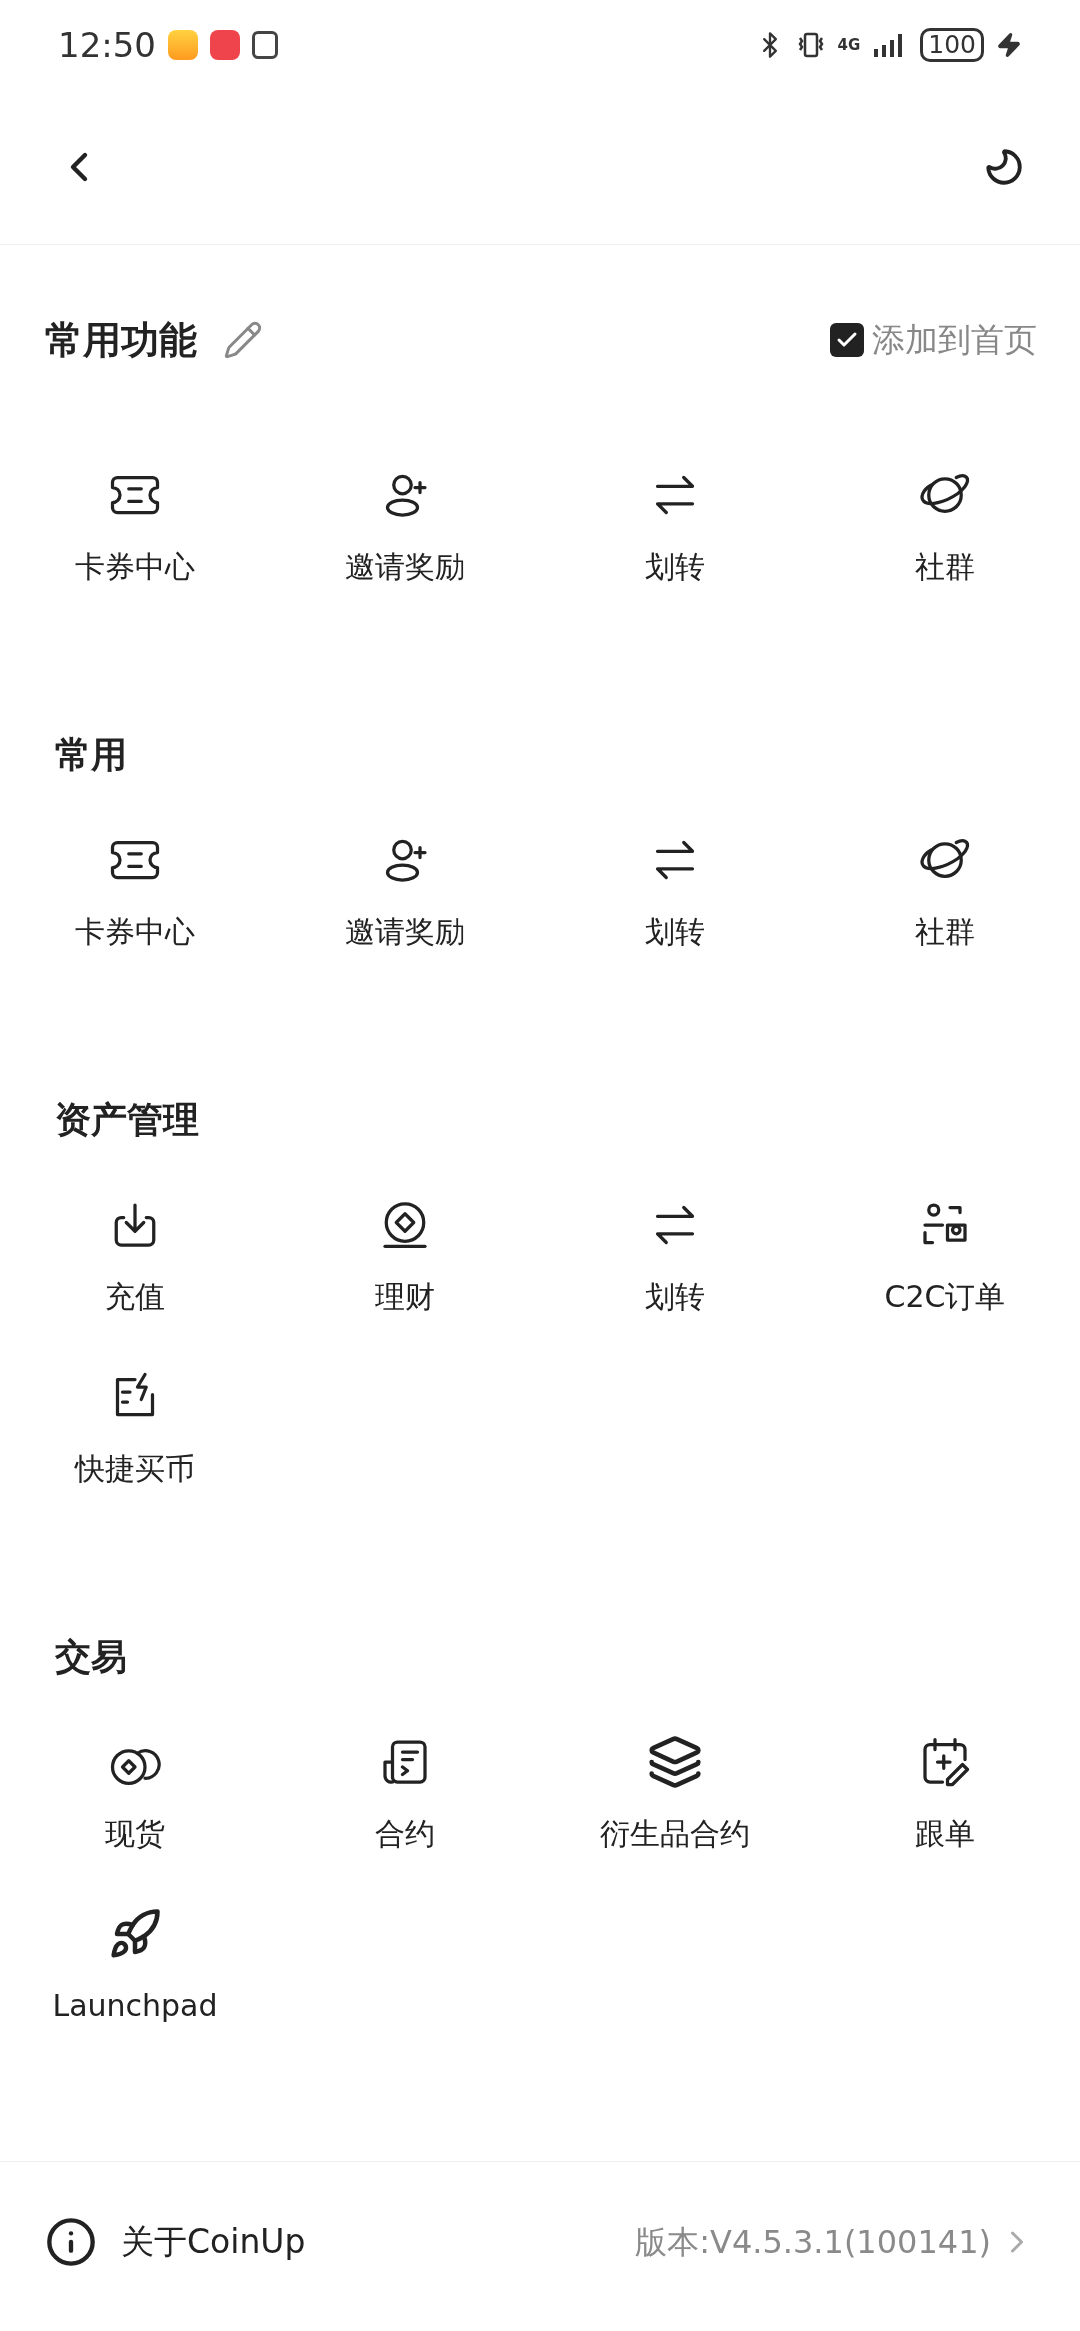 The height and width of the screenshot is (2331, 1080). What do you see at coordinates (813, 2242) in the screenshot?
I see `version-label: 版本:V4.5.3.1(100141)` at bounding box center [813, 2242].